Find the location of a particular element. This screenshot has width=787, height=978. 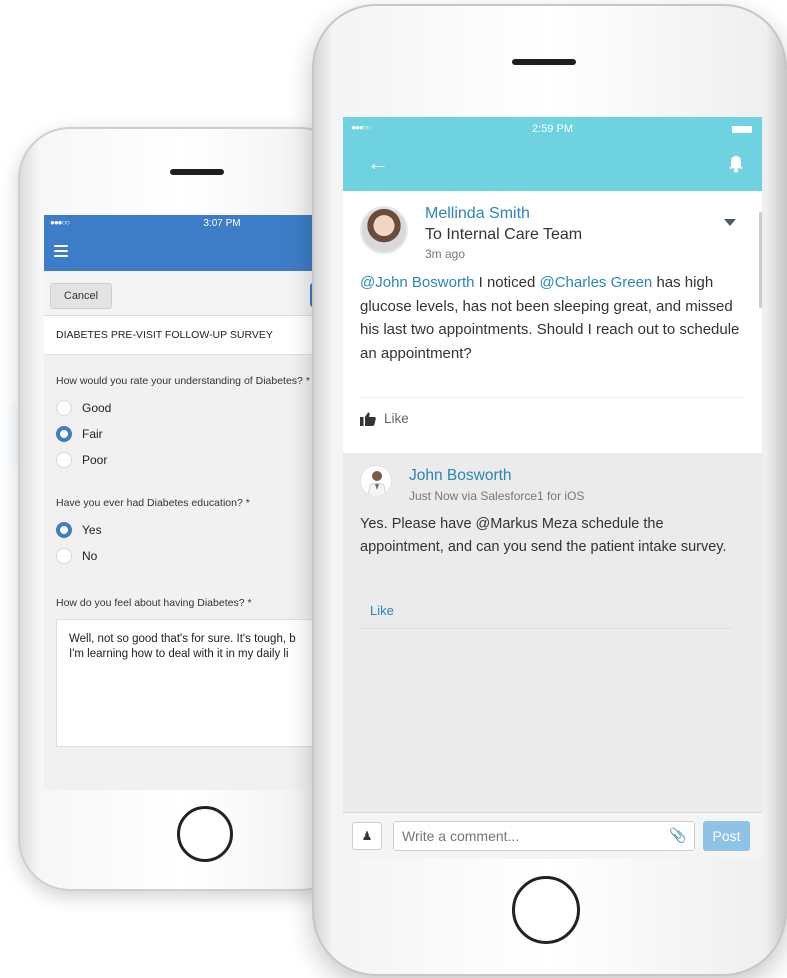

option-label: No is located at coordinates (90, 556).